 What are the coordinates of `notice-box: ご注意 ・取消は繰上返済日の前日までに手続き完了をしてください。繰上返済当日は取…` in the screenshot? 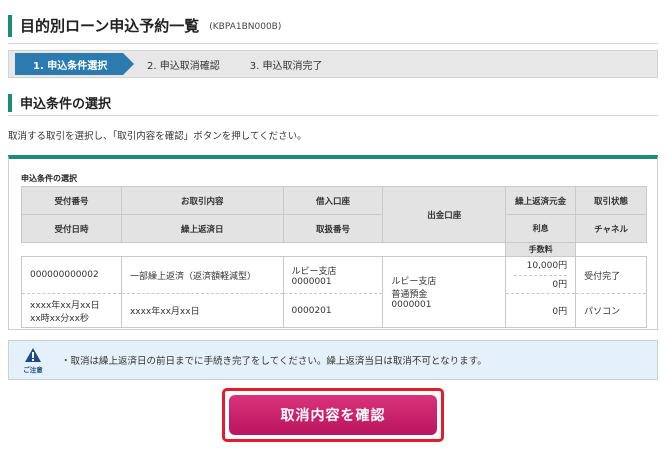 It's located at (333, 360).